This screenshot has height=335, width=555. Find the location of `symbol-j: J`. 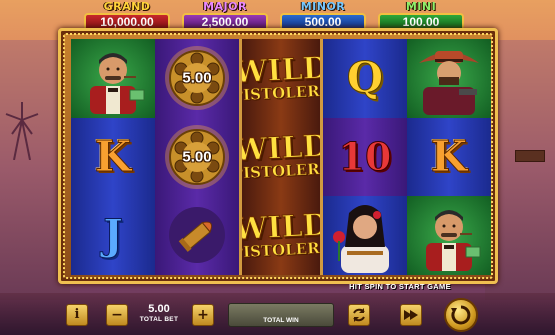

symbol-j: J is located at coordinates (113, 235).